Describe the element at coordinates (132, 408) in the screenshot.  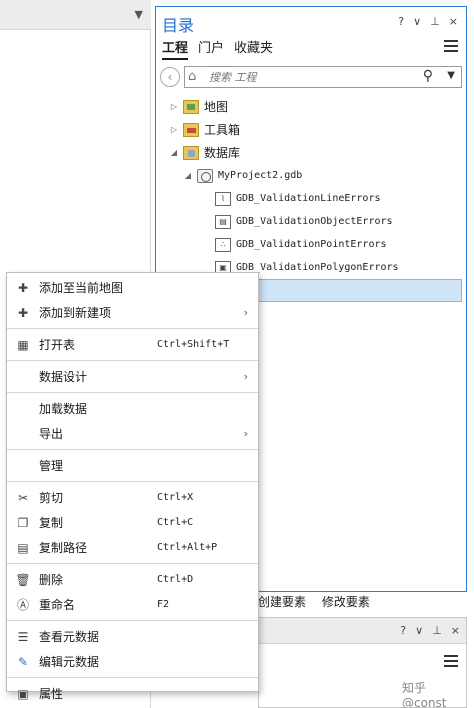
I see `menu-item-load-data: 加载数据` at that location.